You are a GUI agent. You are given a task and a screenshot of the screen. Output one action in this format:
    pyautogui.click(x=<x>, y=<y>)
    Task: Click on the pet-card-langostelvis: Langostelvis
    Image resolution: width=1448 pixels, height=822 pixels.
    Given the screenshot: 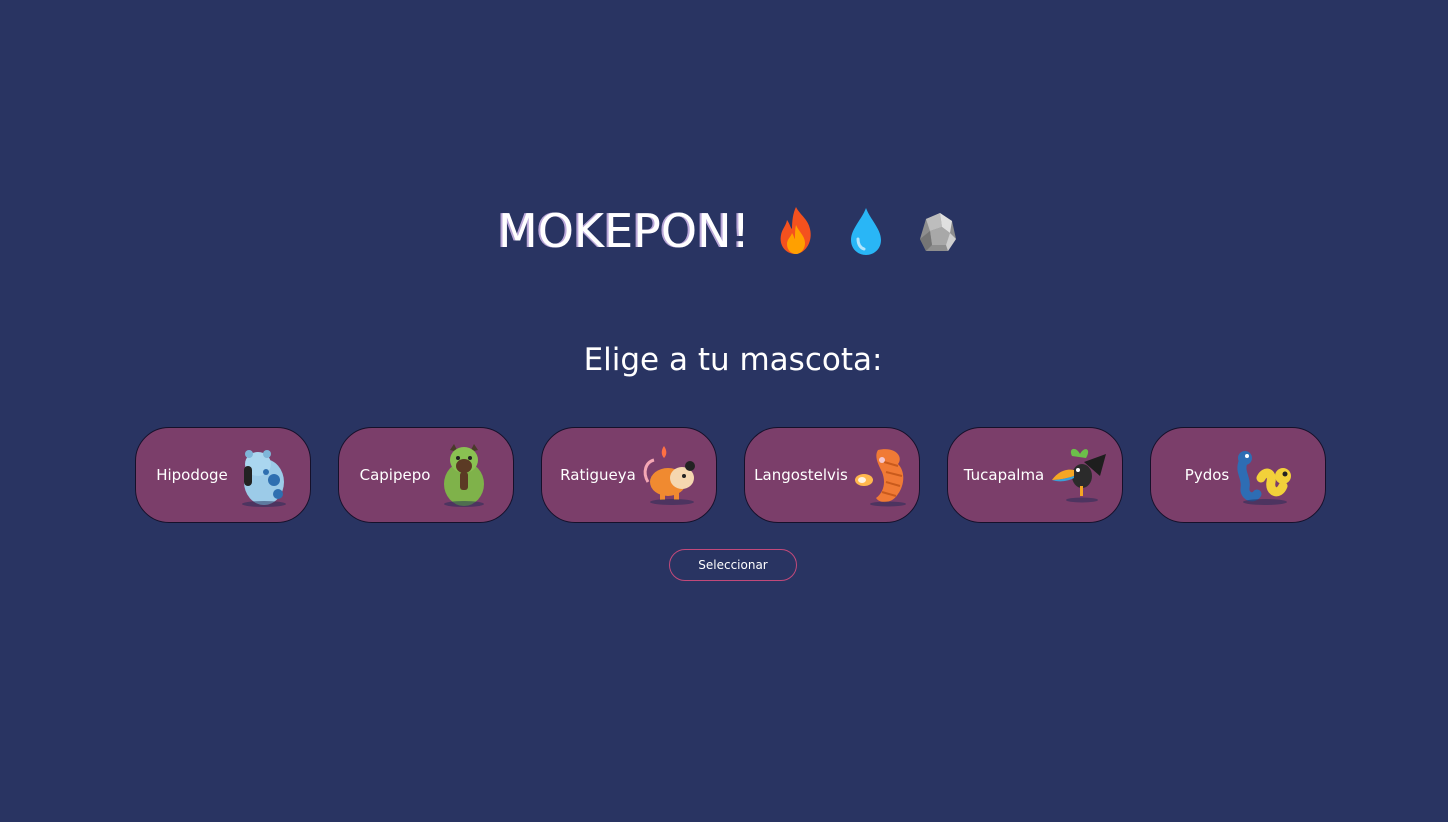 What is the action you would take?
    pyautogui.click(x=832, y=475)
    